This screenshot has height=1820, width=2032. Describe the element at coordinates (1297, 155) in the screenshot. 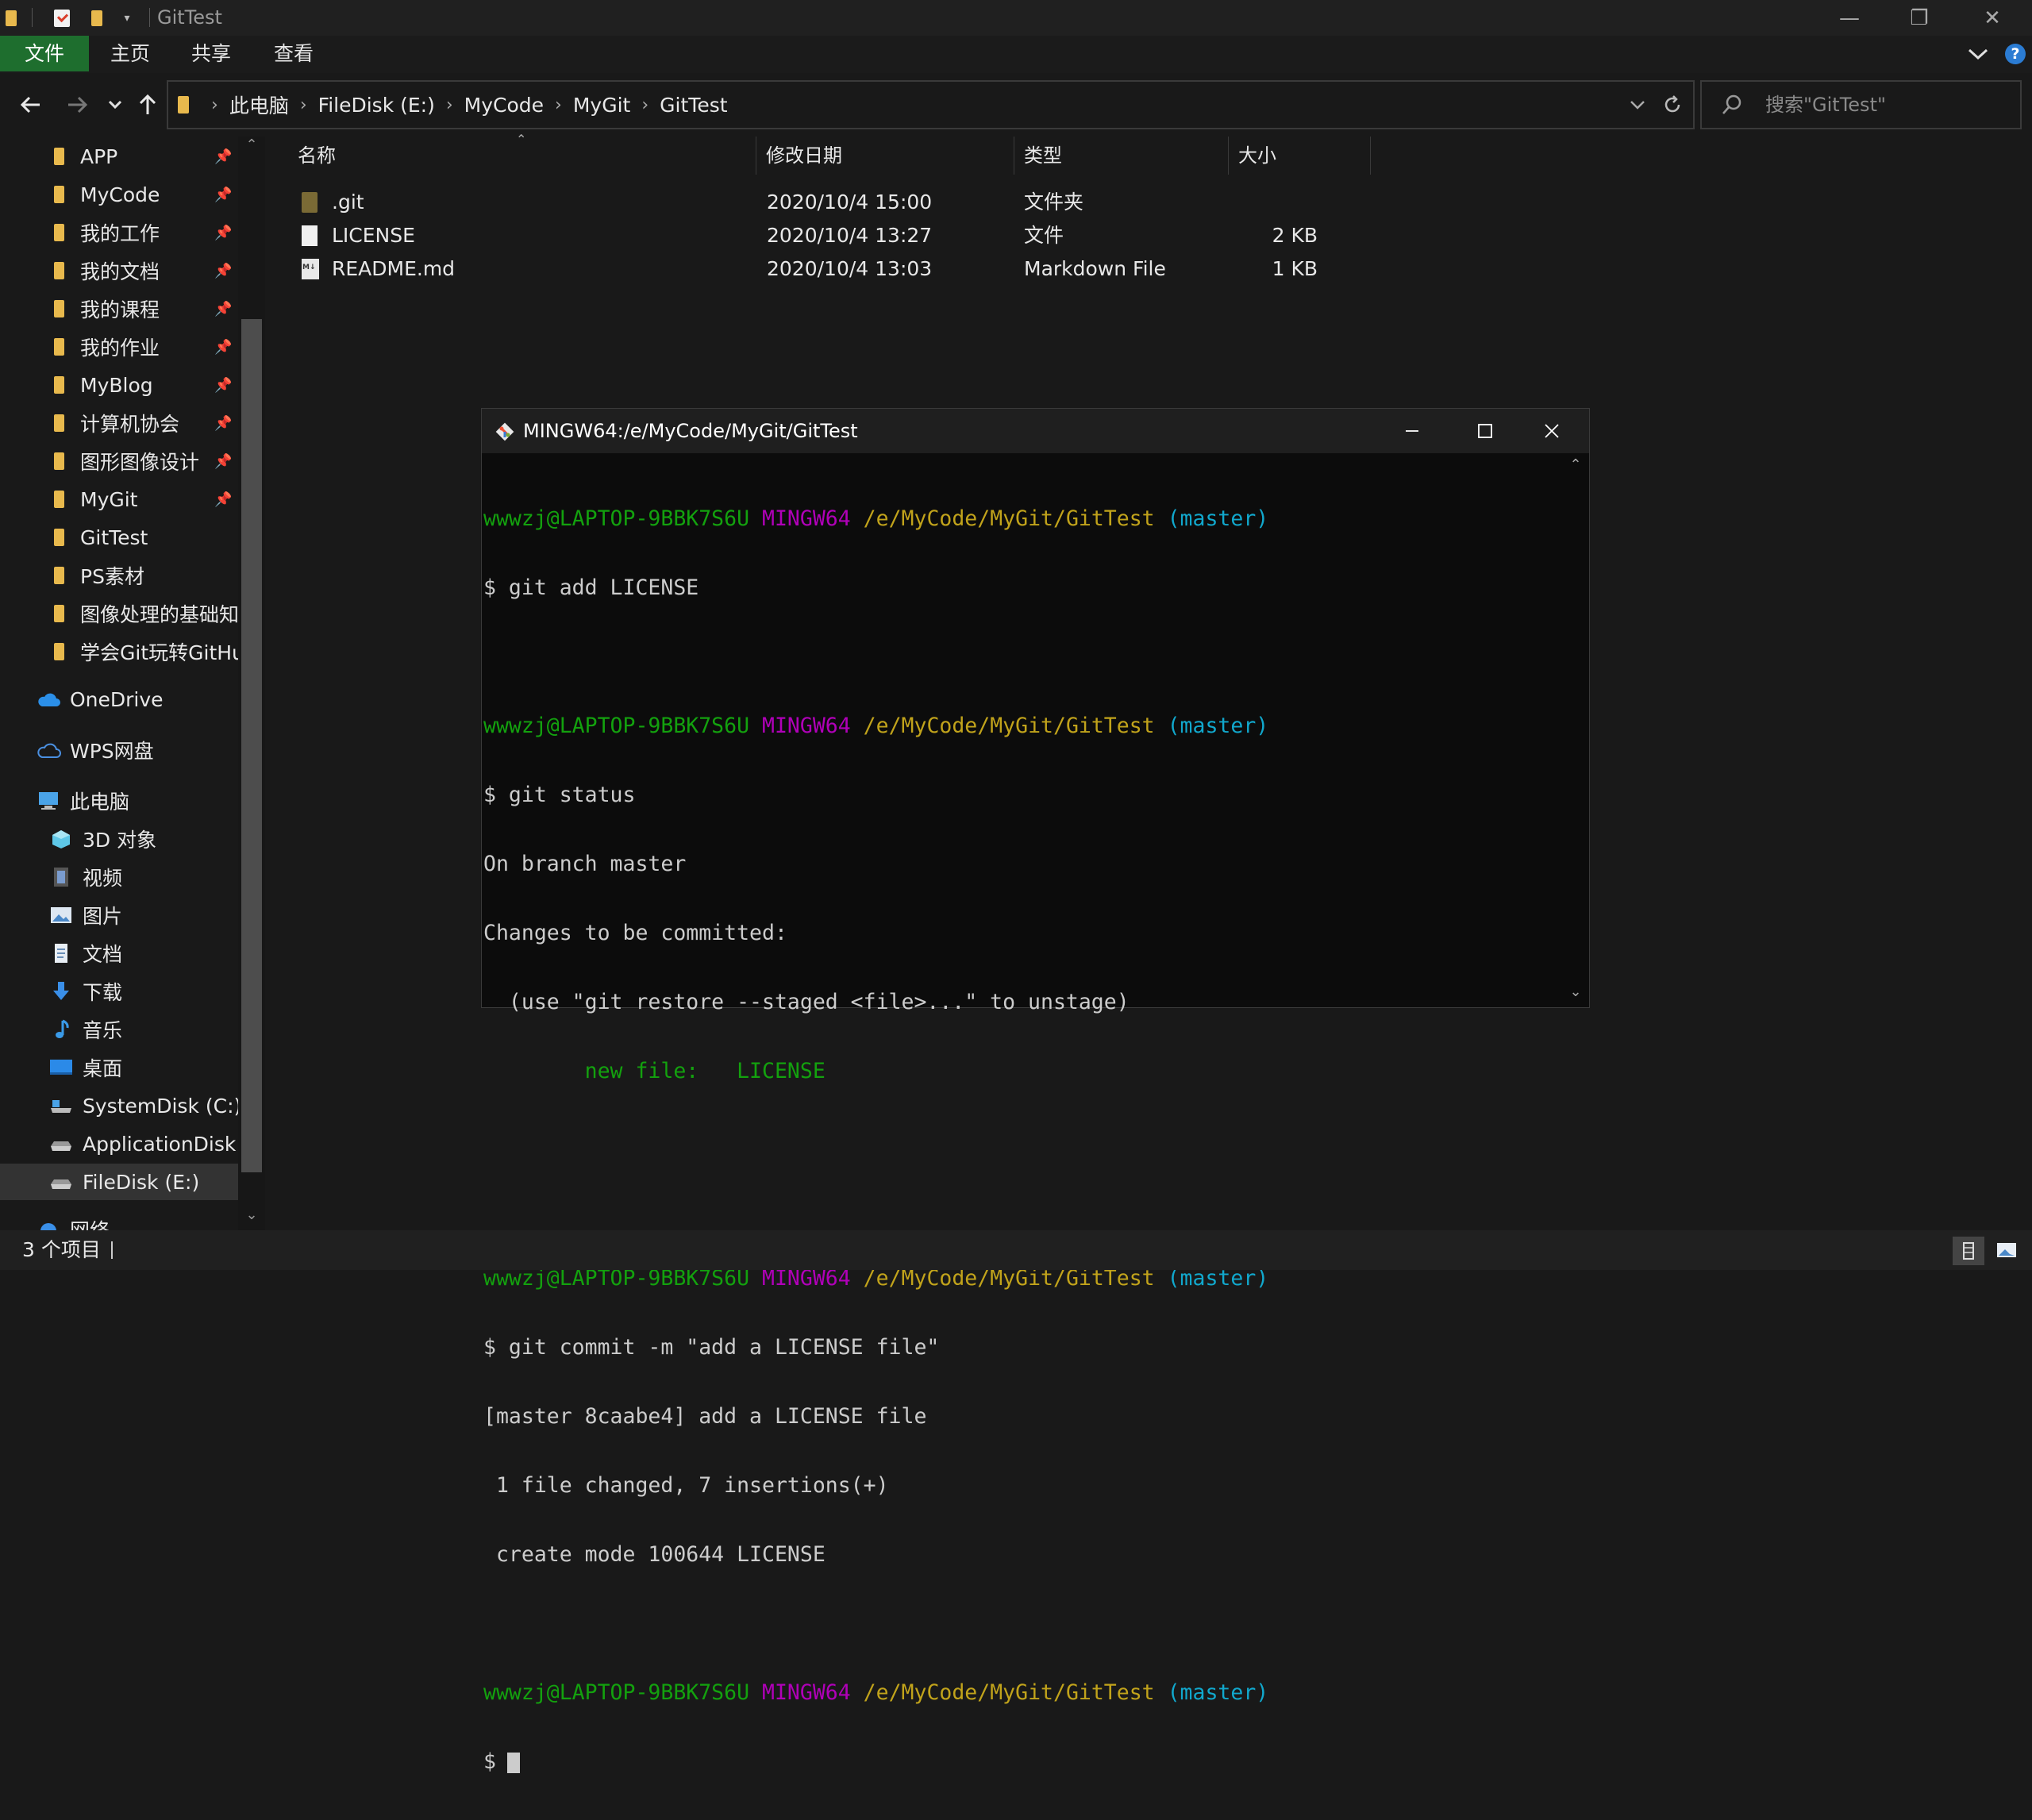

I see `column-header-size: 大小` at that location.